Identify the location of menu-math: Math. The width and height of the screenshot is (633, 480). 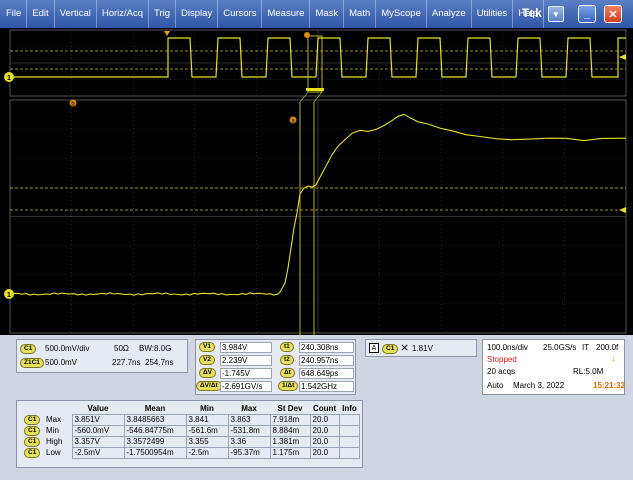
(360, 14).